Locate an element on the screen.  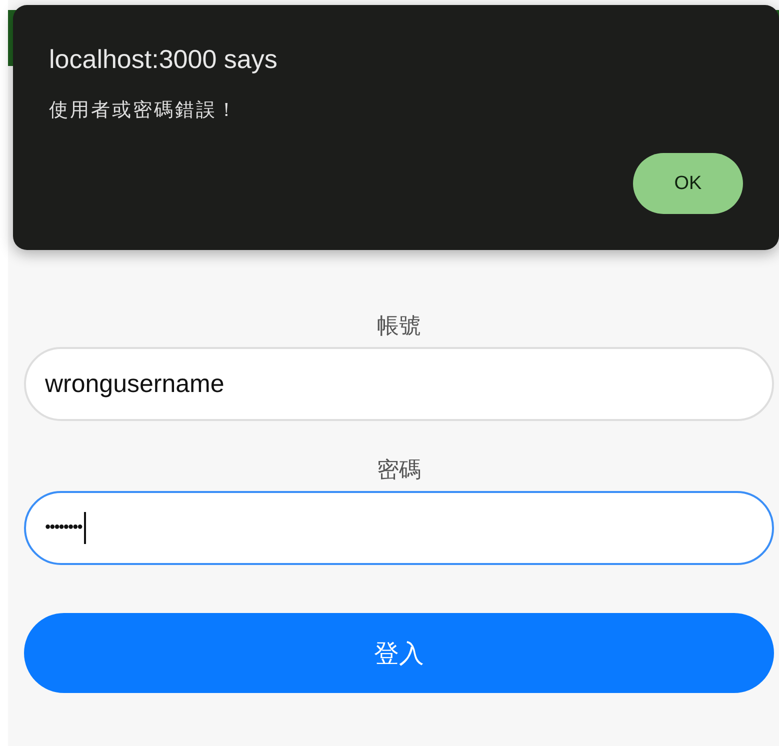
password-field: •••••••• is located at coordinates (399, 528).